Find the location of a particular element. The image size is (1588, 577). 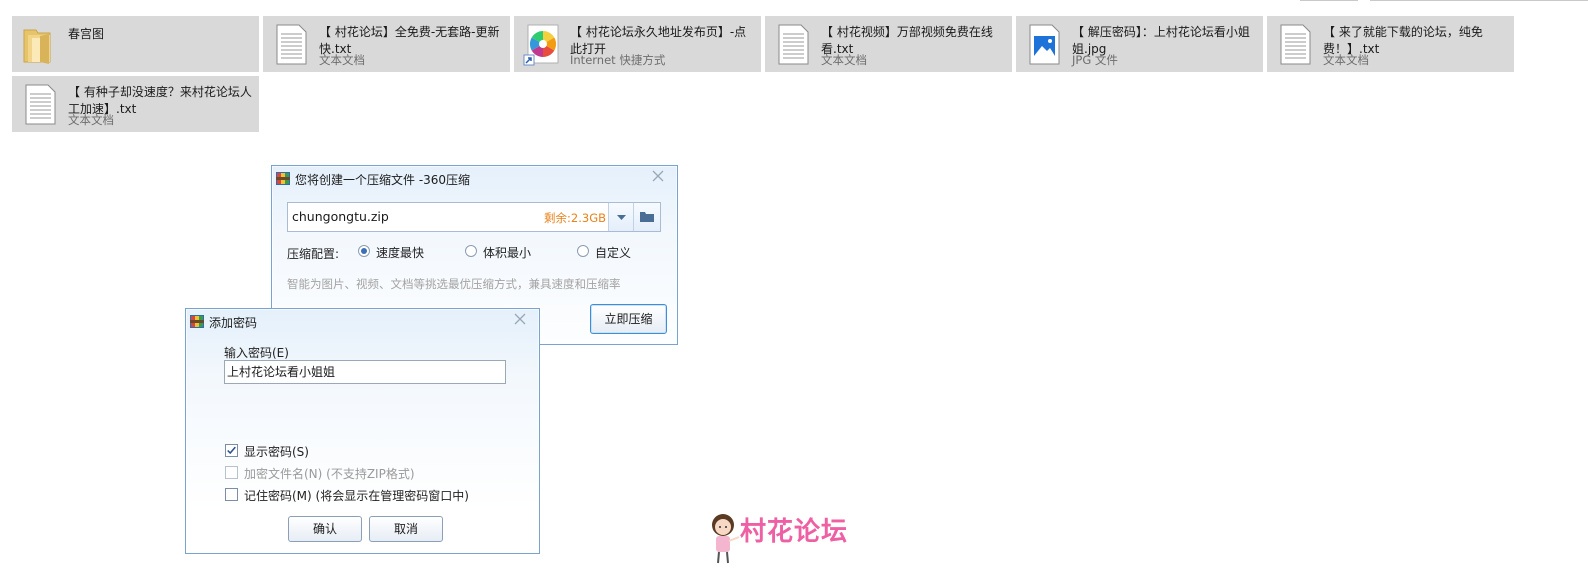

file-tile: 【 有种子却没速度？来村花论坛人工加速】.txt 文本文档 is located at coordinates (135, 104).